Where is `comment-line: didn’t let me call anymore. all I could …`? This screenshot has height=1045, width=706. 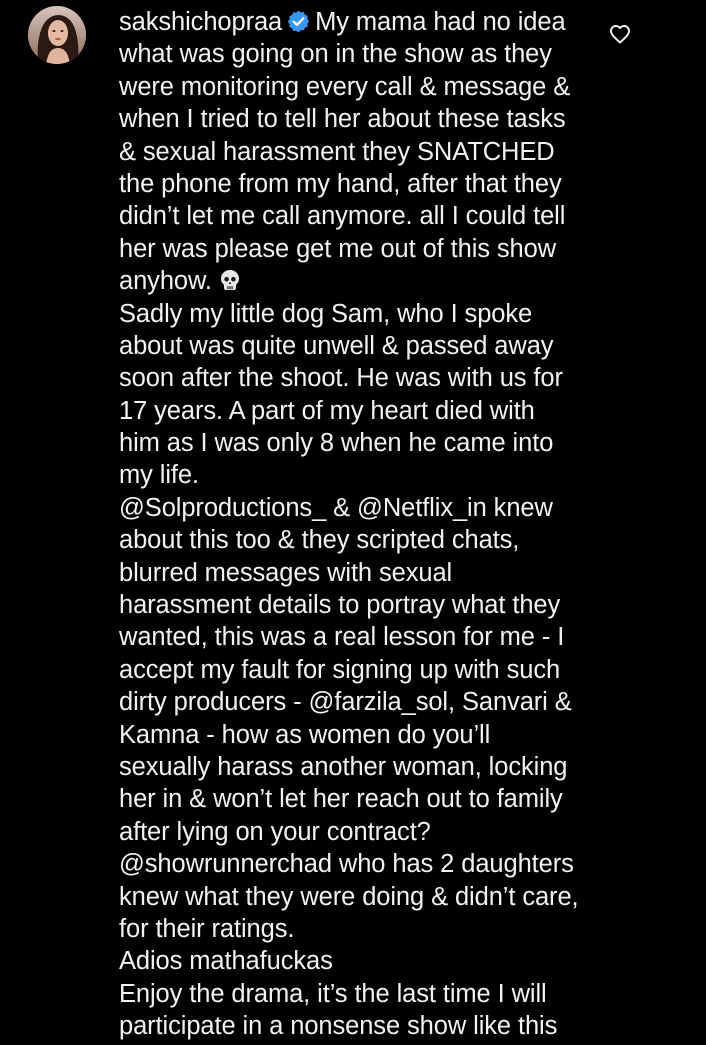 comment-line: didn’t let me call anymore. all I could … is located at coordinates (342, 216).